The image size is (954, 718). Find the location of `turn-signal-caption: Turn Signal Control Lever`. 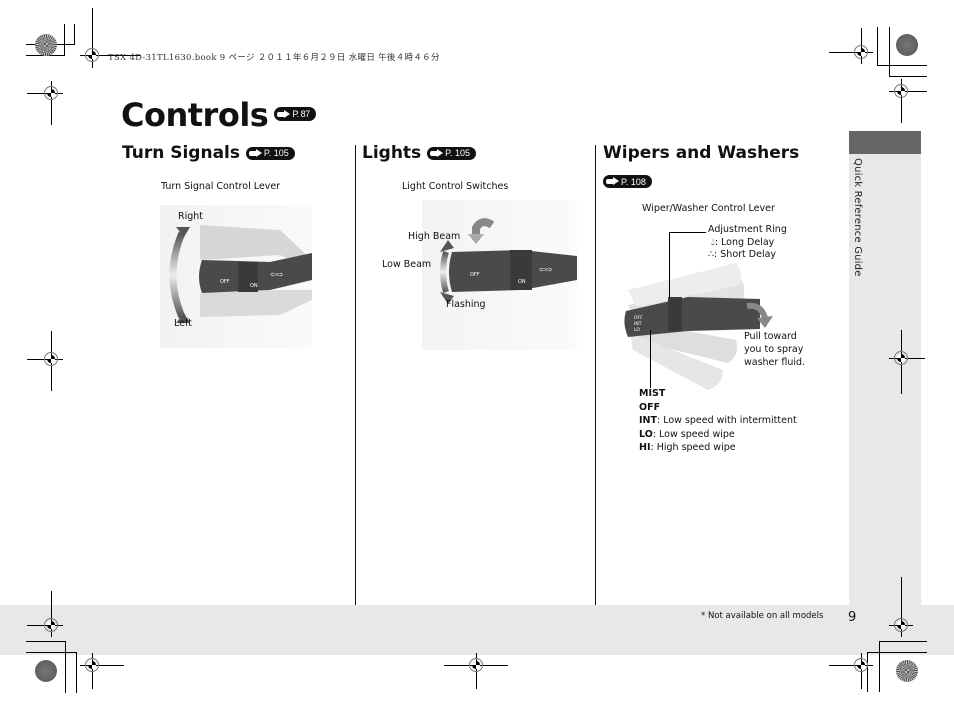

turn-signal-caption: Turn Signal Control Lever is located at coordinates (221, 186).